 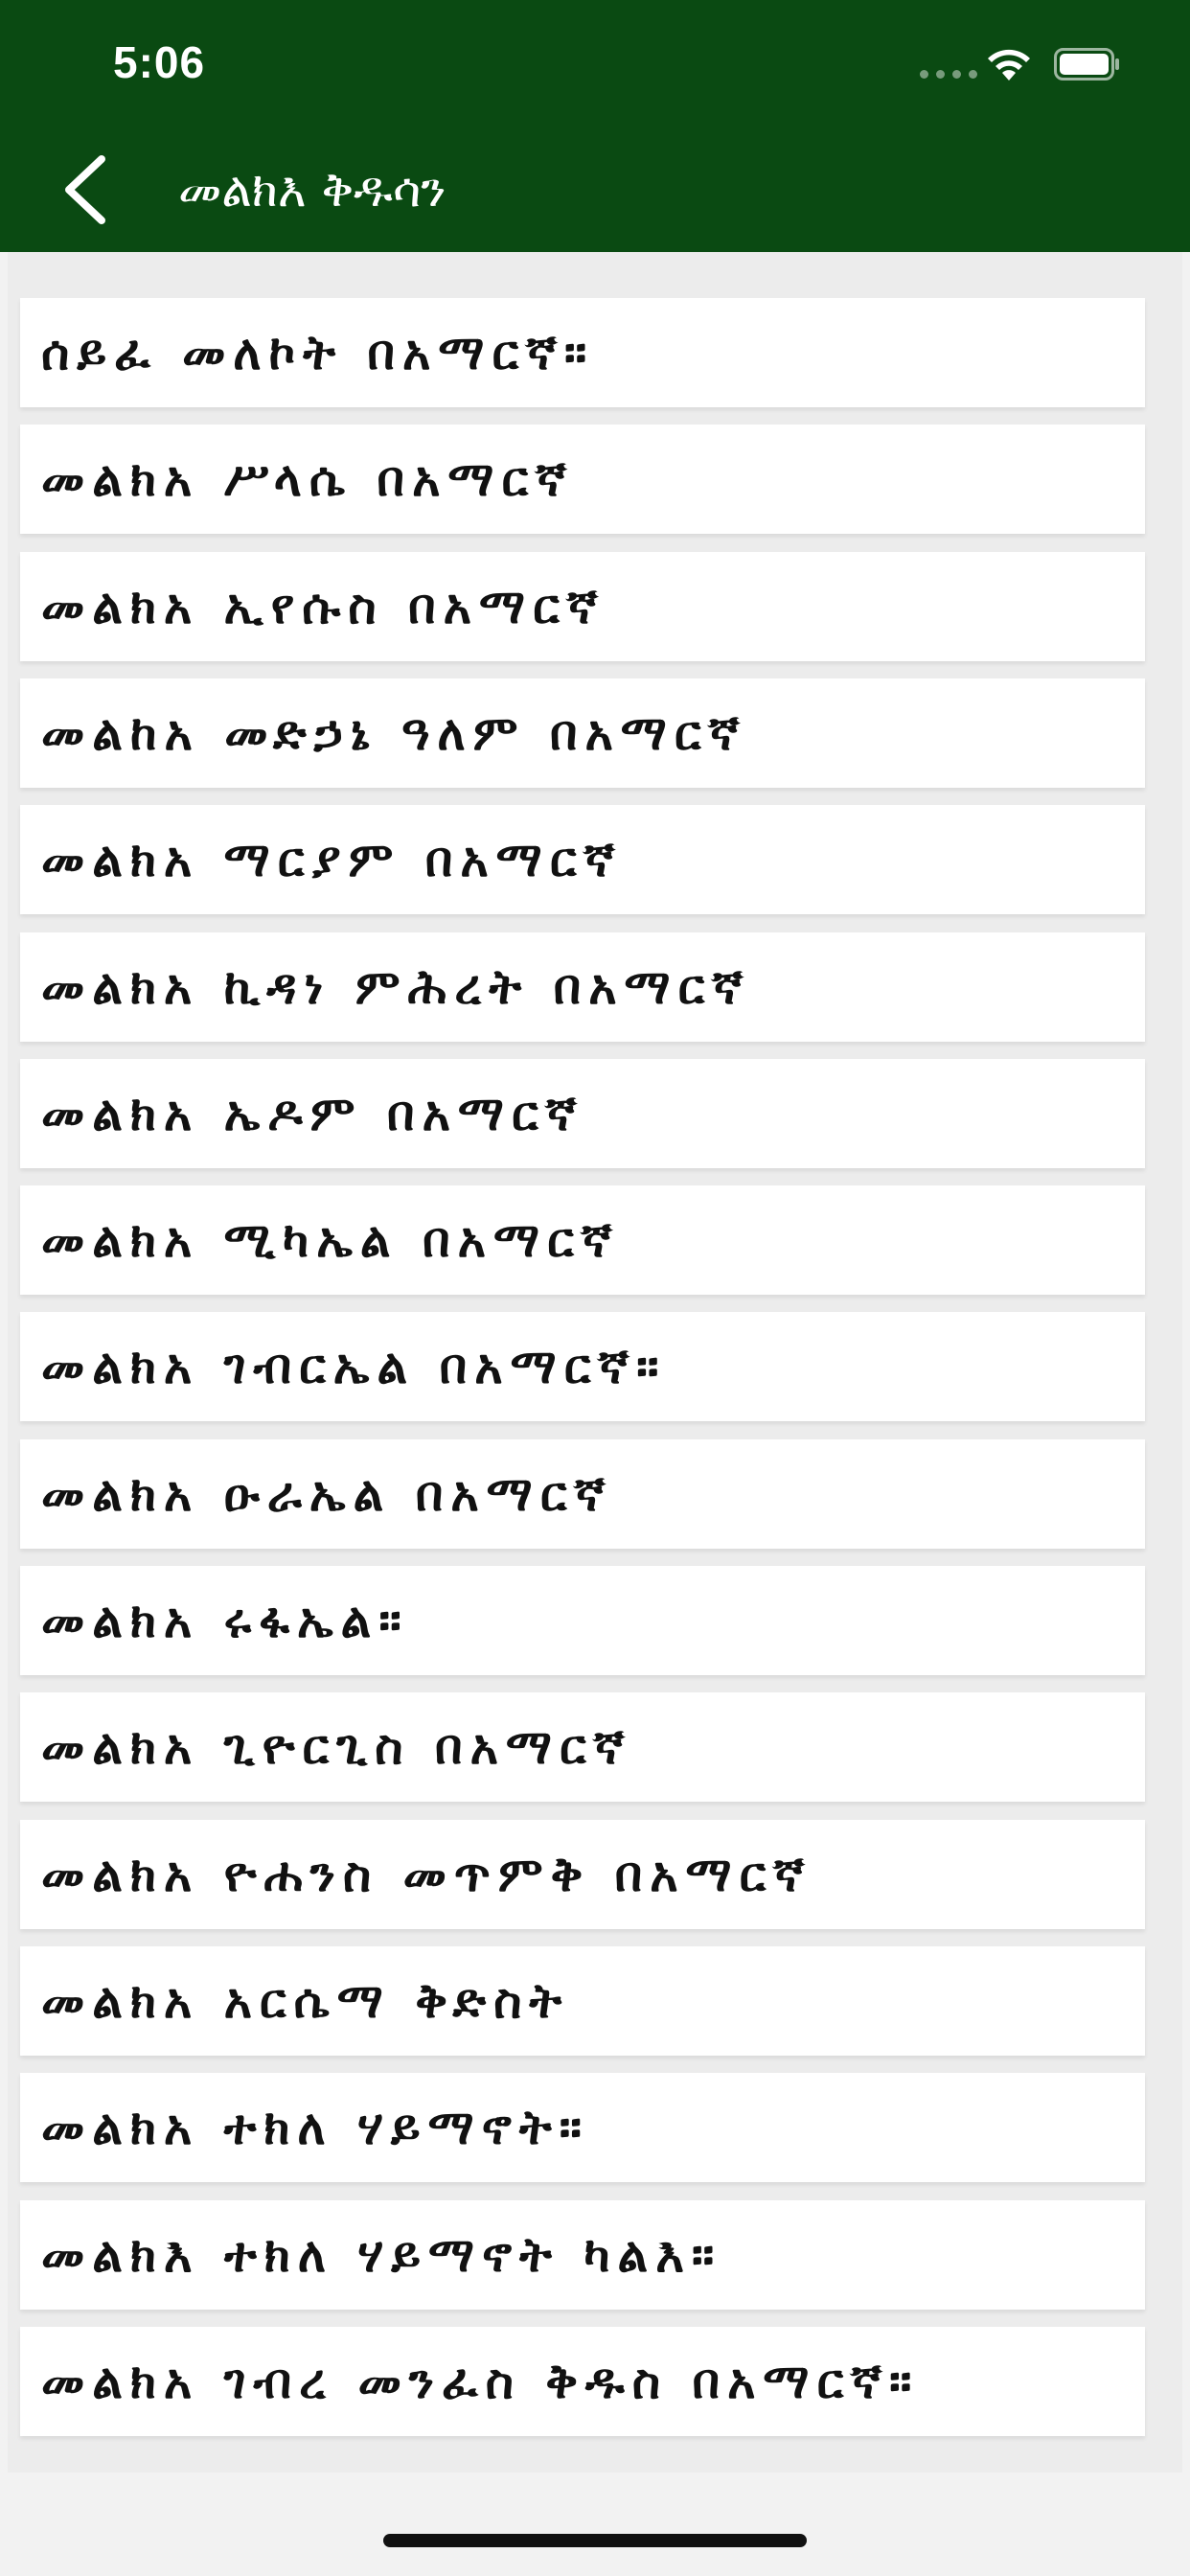 I want to click on list-item: መልክአ ገብረ መንፈስ ቅዱስ በአማርኛ።, so click(x=583, y=2381).